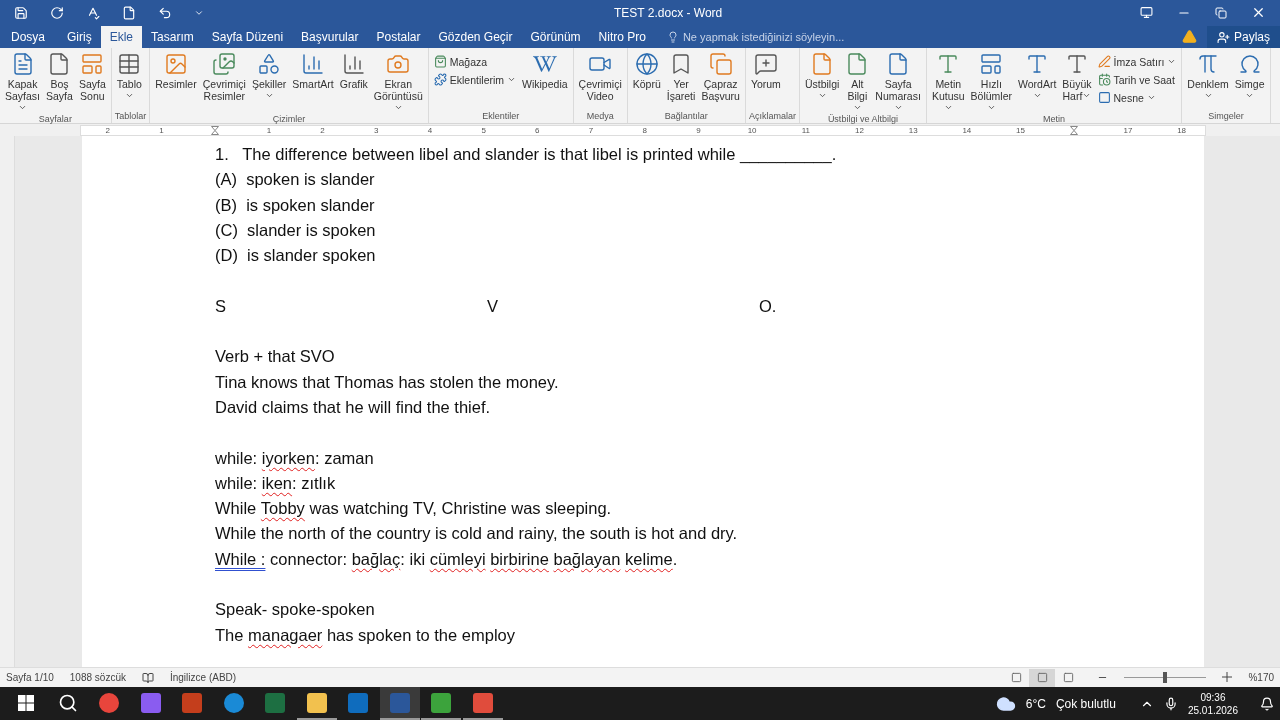 This screenshot has height=720, width=1280. I want to click on ribbon-button: Nesne, so click(1137, 97).